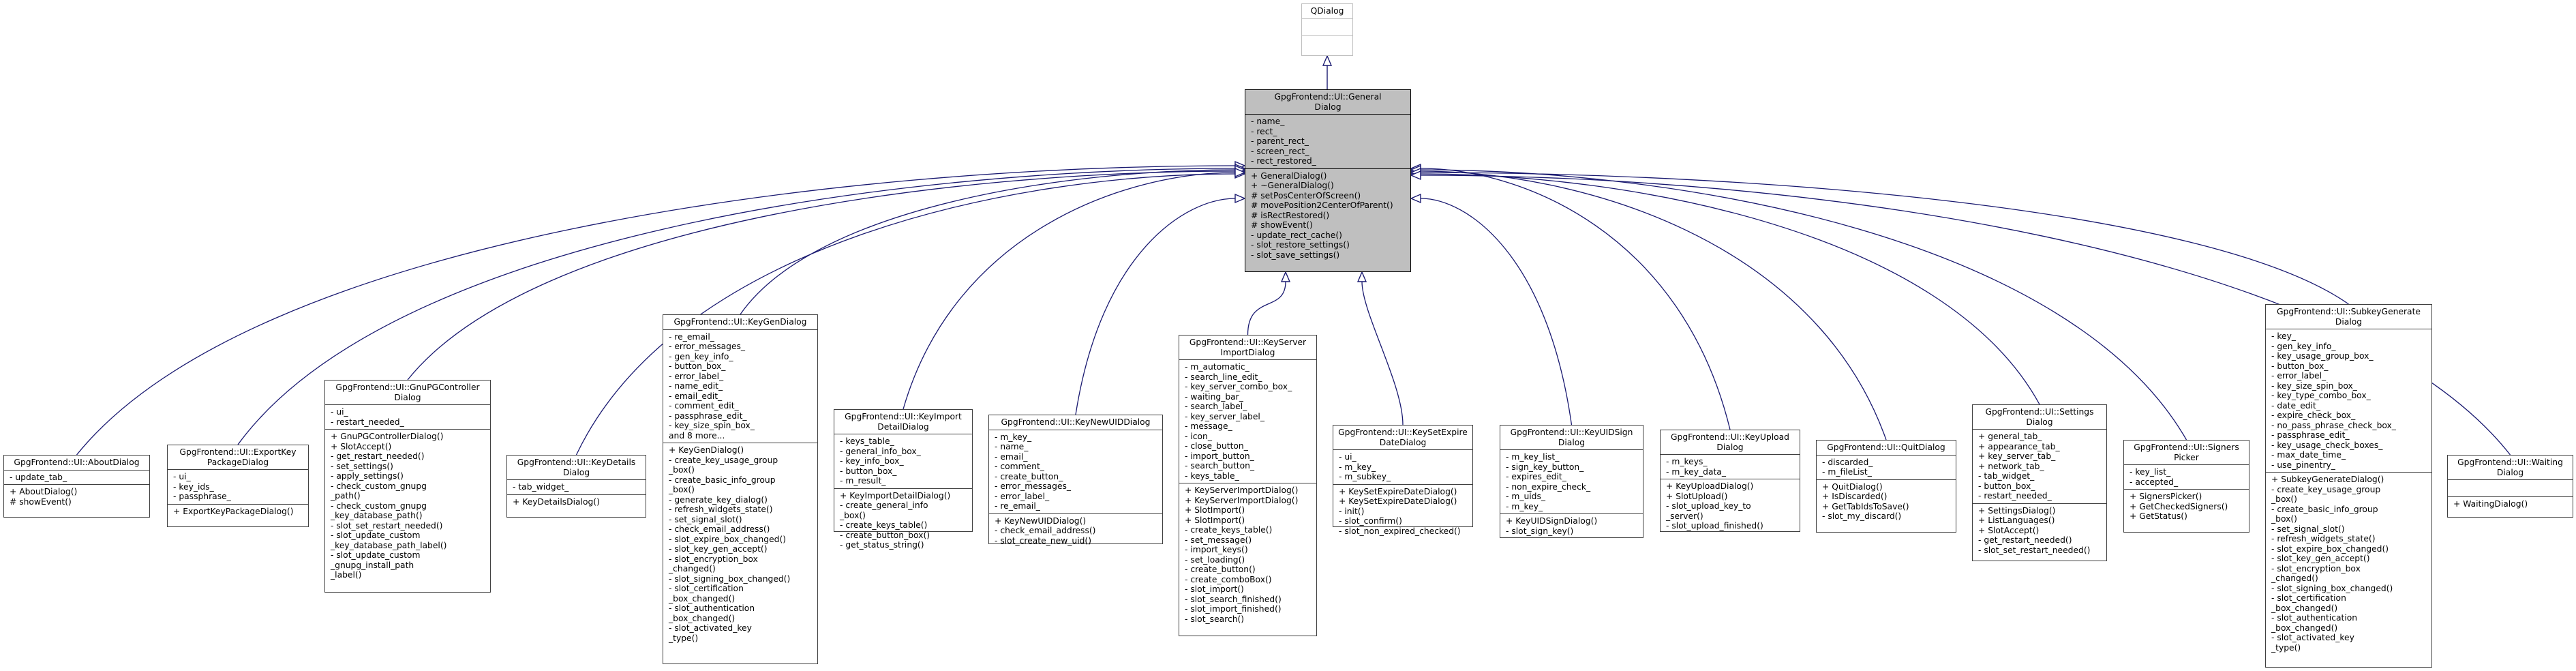  Describe the element at coordinates (1687, 461) in the screenshot. I see `class-attribute: - m_keys_` at that location.